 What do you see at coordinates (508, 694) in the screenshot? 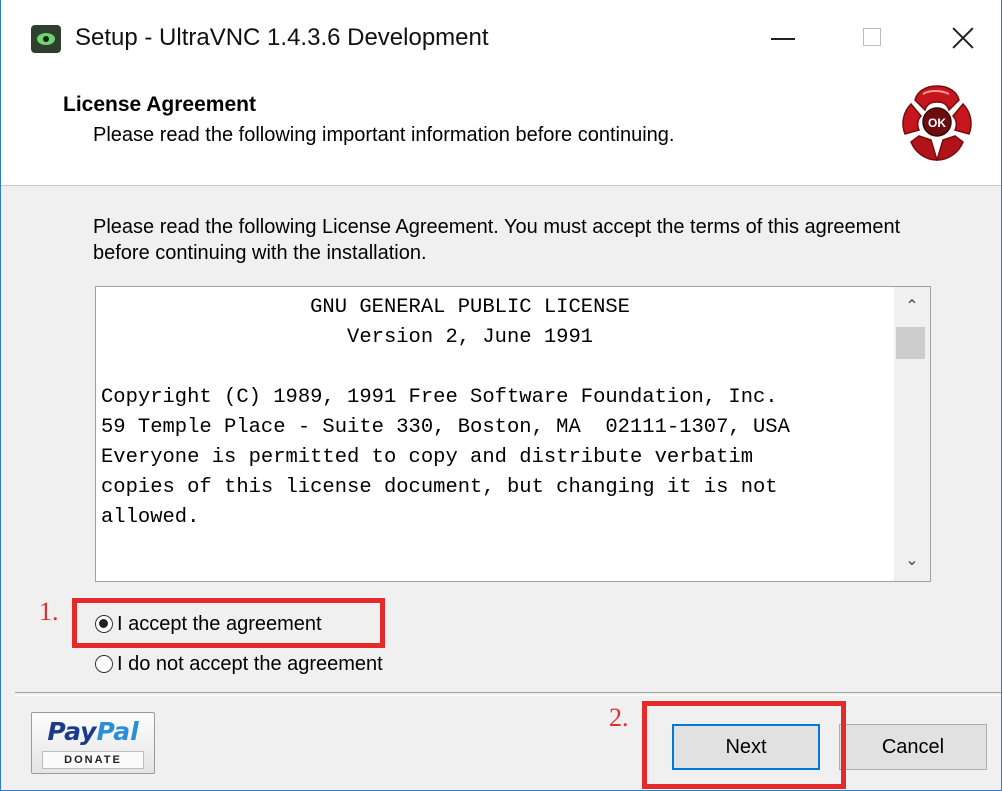
I see `footer-divider` at bounding box center [508, 694].